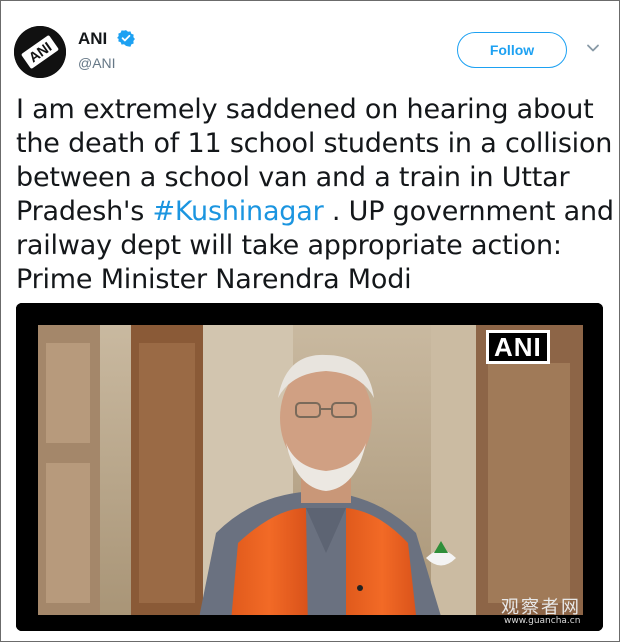 The height and width of the screenshot is (642, 620). Describe the element at coordinates (92, 39) in the screenshot. I see `author-name: ANI` at that location.